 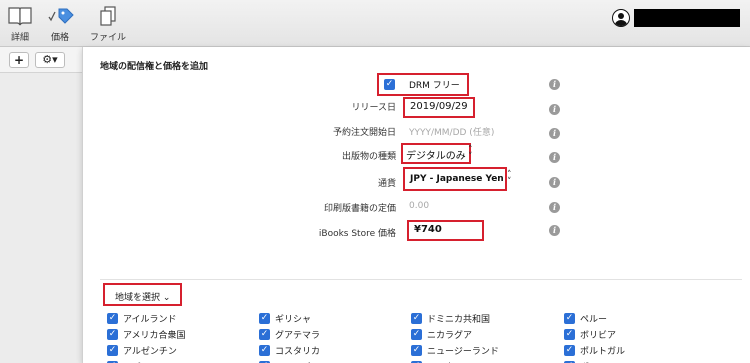 What do you see at coordinates (457, 179) in the screenshot?
I see `currency-select: JPY - Japanese Yen` at bounding box center [457, 179].